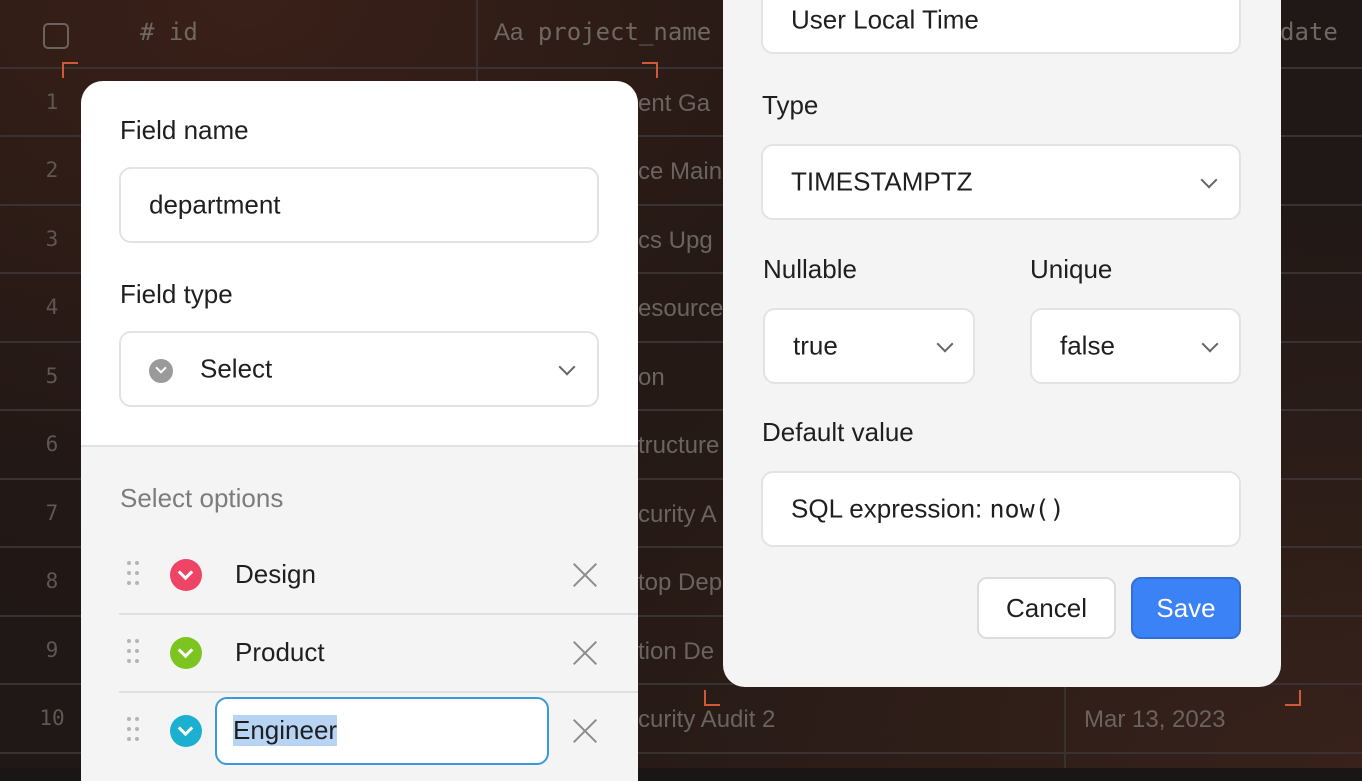 This screenshot has height=781, width=1362. Describe the element at coordinates (176, 294) in the screenshot. I see `field-type-label: Field type` at that location.